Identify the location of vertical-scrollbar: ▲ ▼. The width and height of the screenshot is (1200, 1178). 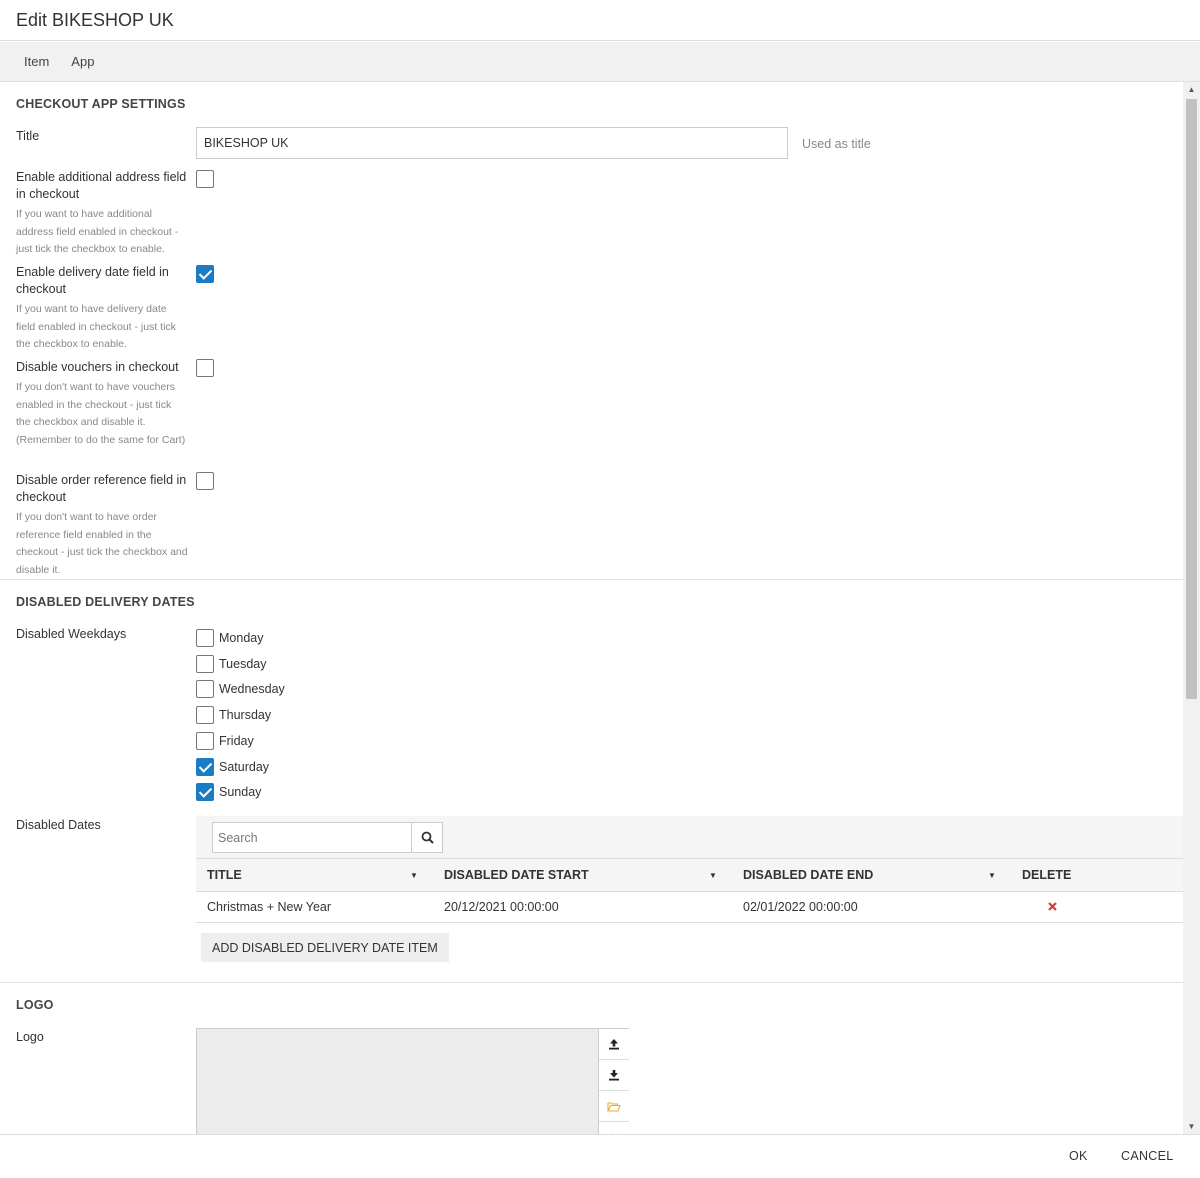
(1191, 608).